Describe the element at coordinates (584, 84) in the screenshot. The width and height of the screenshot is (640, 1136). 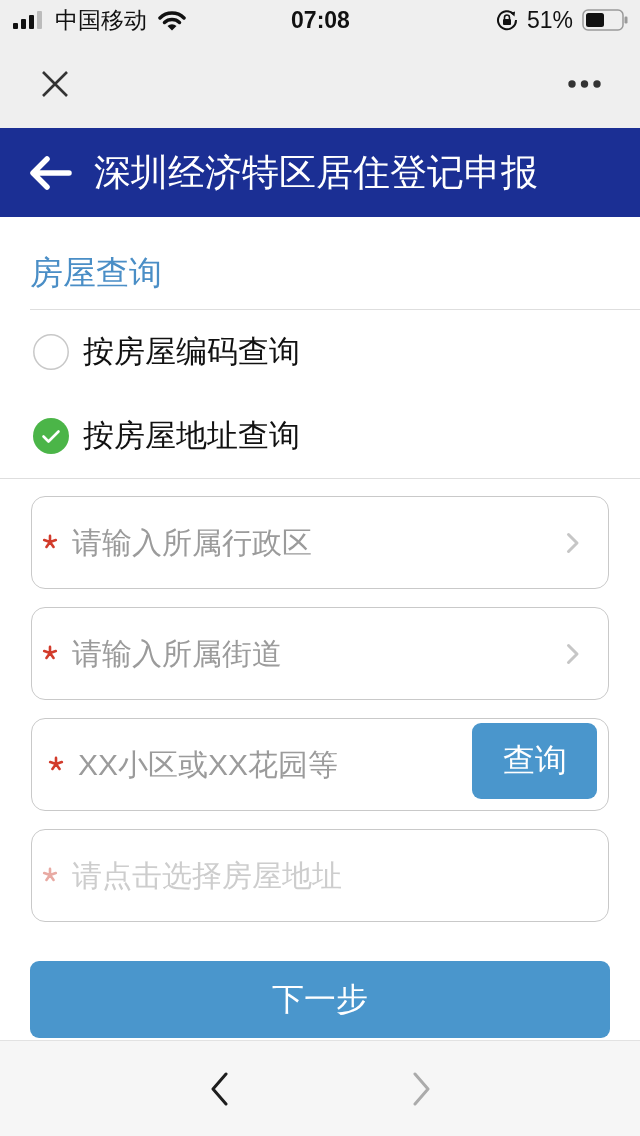
I see `more-icon` at that location.